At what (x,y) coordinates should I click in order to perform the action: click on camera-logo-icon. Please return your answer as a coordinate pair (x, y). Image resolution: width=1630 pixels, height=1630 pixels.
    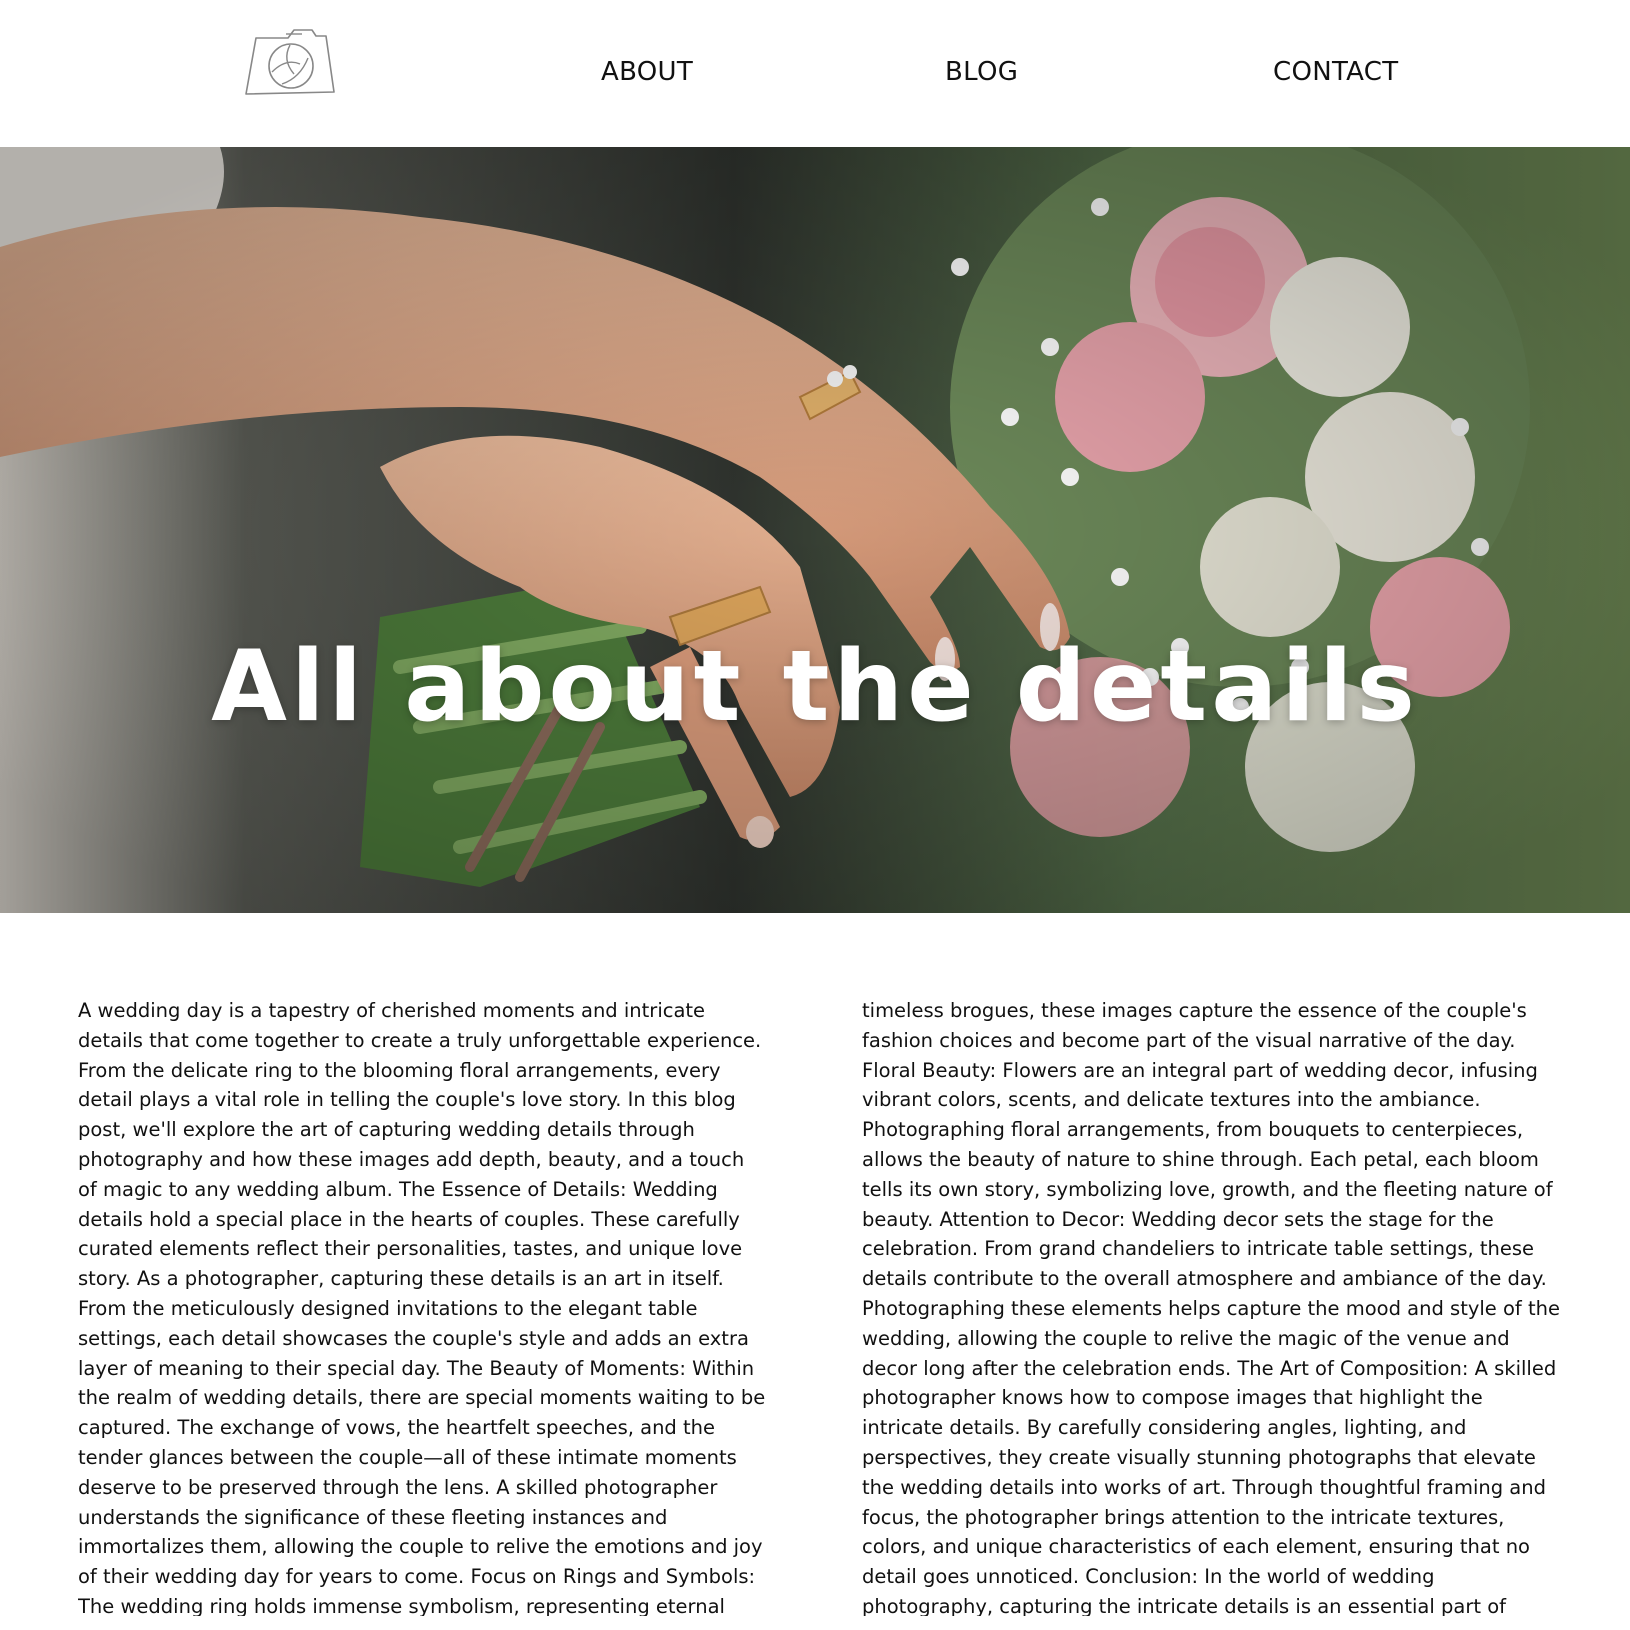
    Looking at the image, I should click on (290, 65).